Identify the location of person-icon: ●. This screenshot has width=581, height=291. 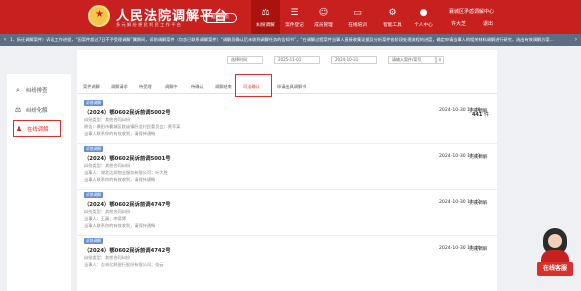
(423, 13).